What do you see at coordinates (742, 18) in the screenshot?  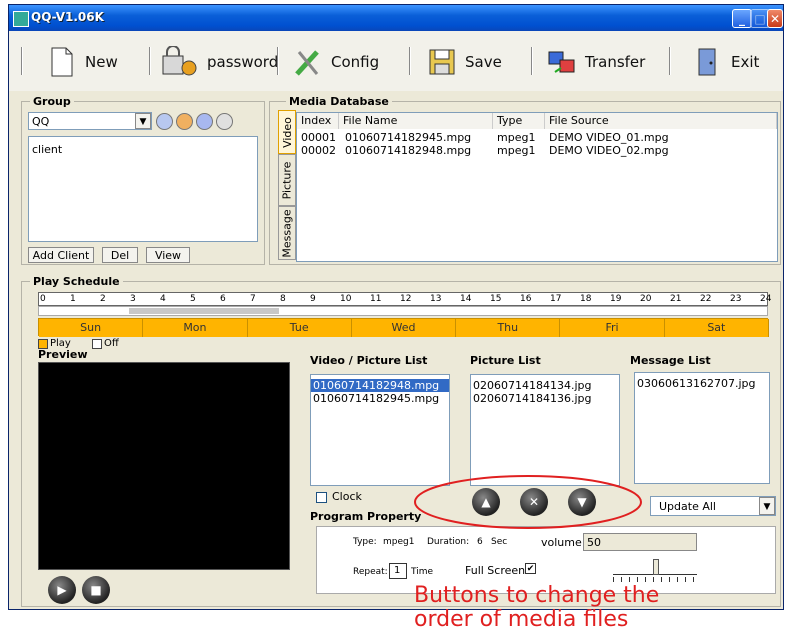 I see `minimize-button: _` at bounding box center [742, 18].